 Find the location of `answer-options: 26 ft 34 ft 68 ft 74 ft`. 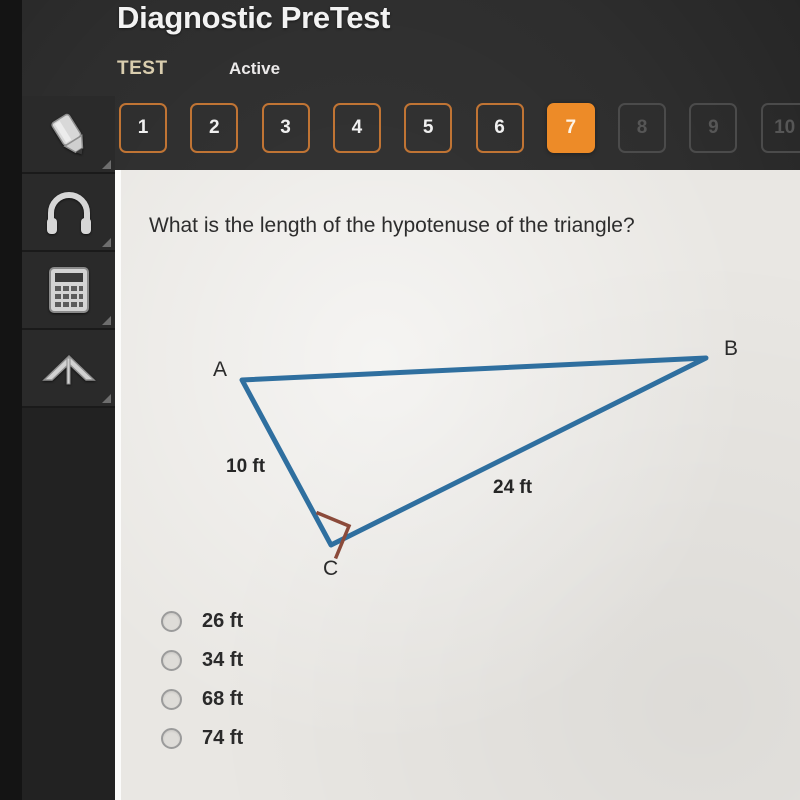

answer-options: 26 ft 34 ft 68 ft 74 ft is located at coordinates (361, 680).